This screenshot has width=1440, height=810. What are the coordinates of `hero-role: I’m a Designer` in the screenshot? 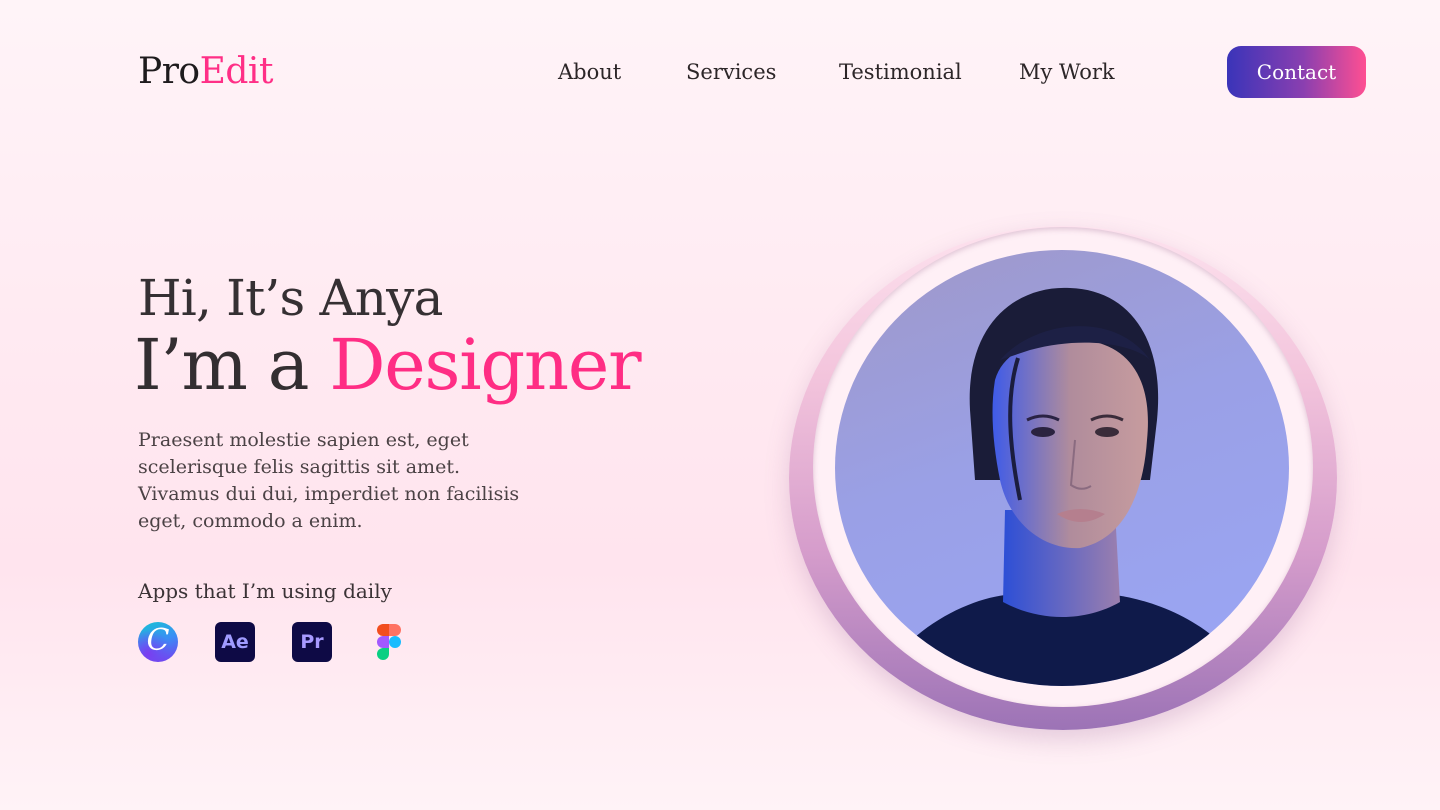 It's located at (388, 365).